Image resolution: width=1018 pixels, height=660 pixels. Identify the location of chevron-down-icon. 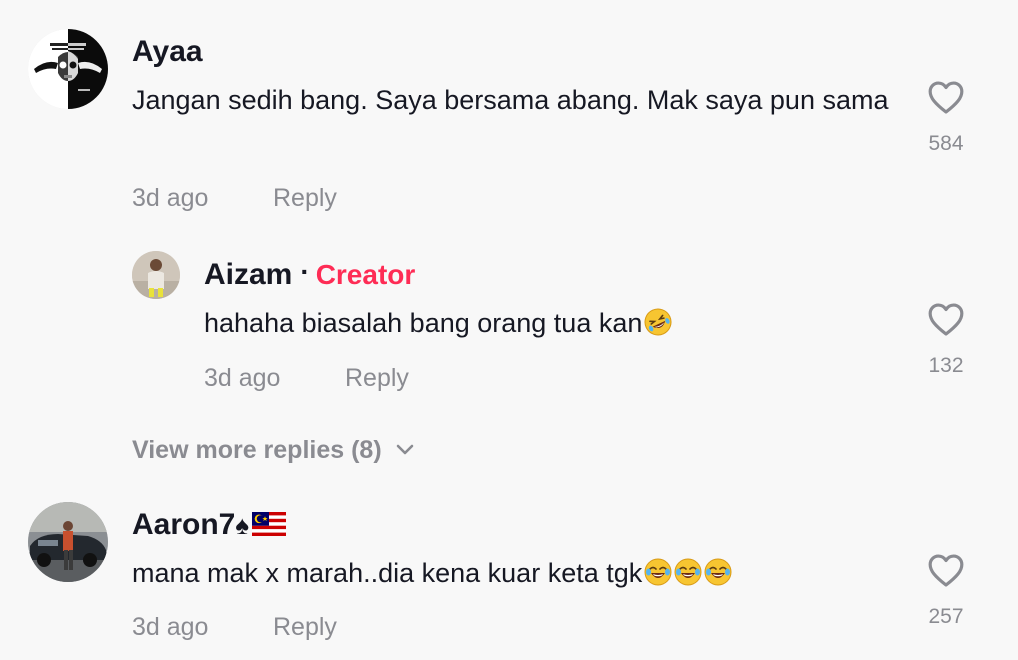
(404, 449).